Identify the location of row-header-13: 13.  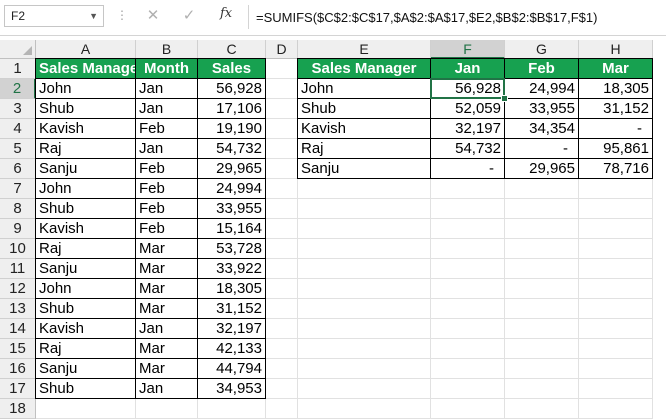
(18, 309).